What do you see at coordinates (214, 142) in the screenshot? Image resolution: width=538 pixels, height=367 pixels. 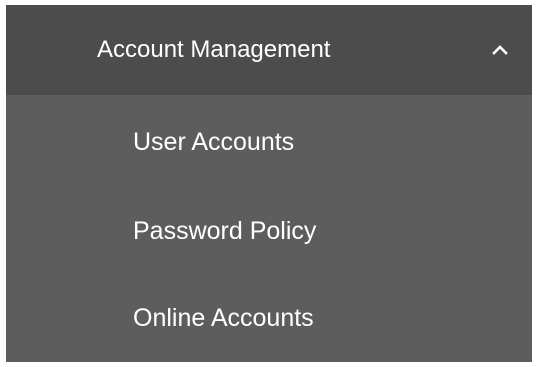 I see `menu-item-label: User Accounts` at bounding box center [214, 142].